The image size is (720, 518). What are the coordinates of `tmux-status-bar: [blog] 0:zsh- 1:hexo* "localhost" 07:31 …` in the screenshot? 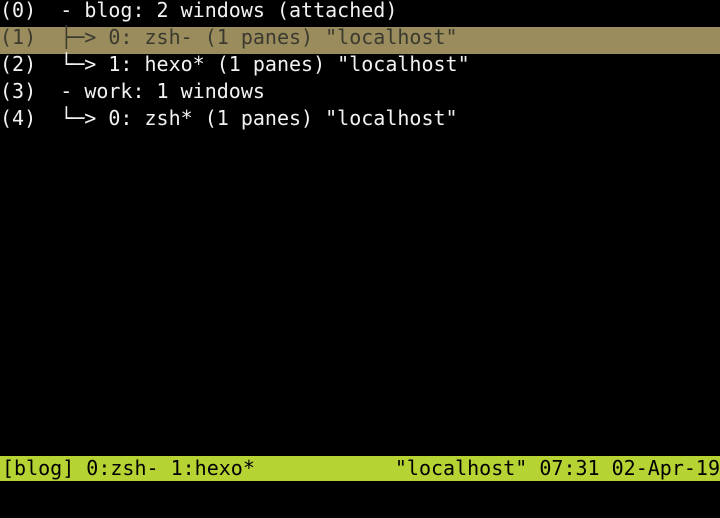 It's located at (360, 468).